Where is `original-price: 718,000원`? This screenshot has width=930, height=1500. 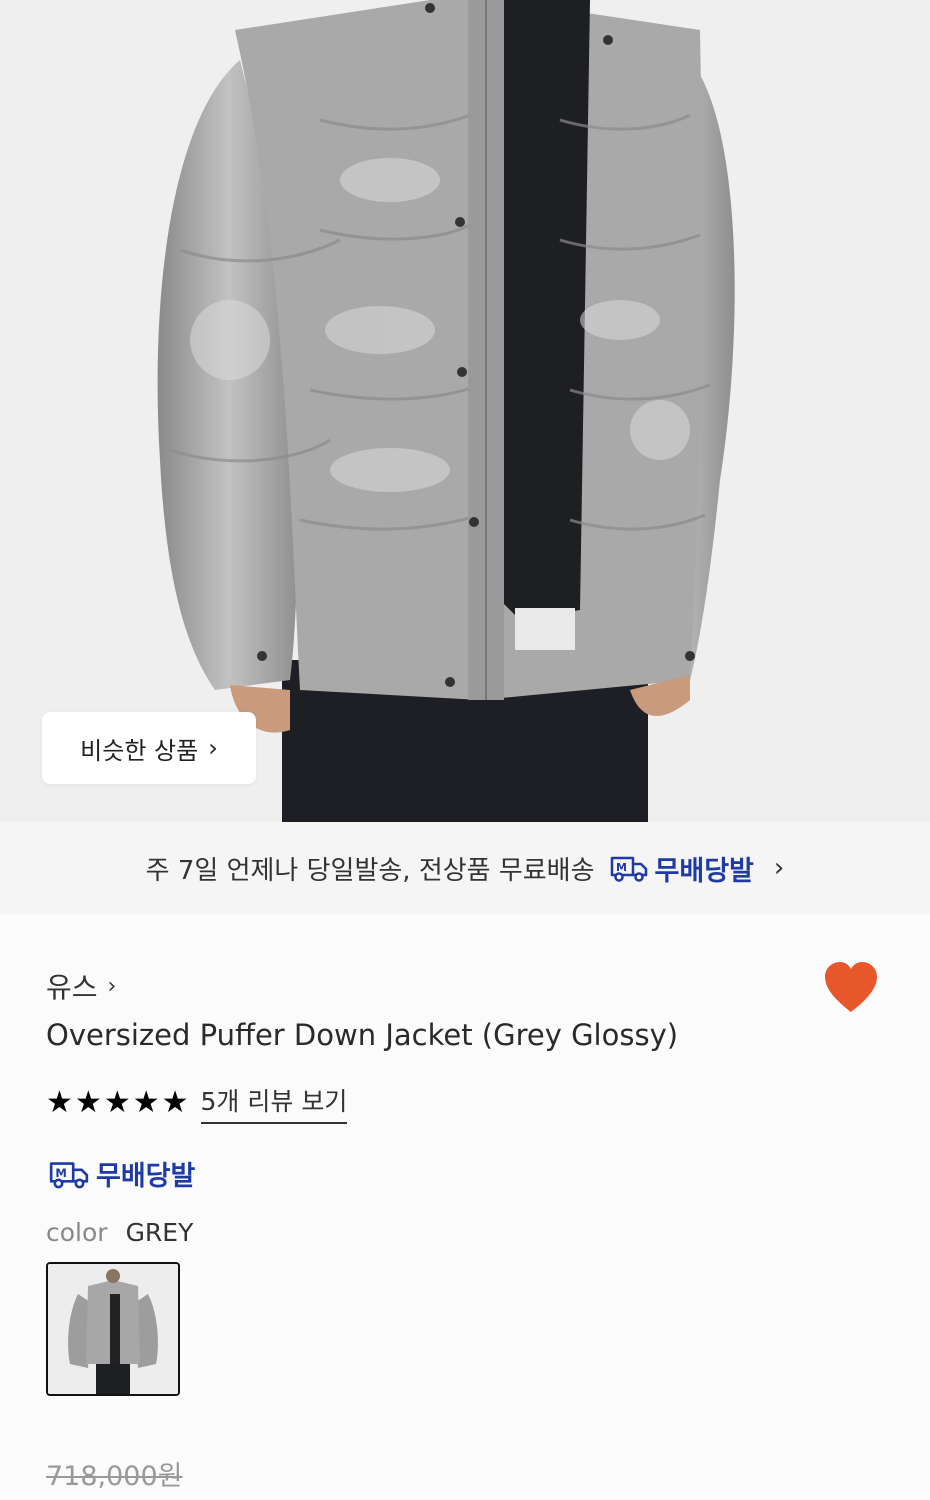
original-price: 718,000원 is located at coordinates (114, 1476).